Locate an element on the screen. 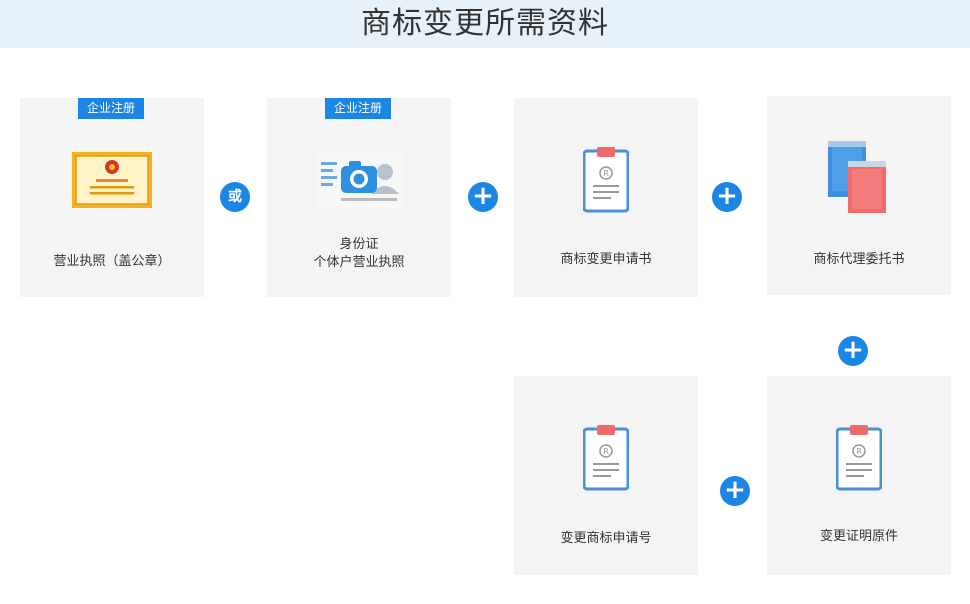 This screenshot has height=604, width=970. card-label-line1: 身份证 is located at coordinates (359, 244).